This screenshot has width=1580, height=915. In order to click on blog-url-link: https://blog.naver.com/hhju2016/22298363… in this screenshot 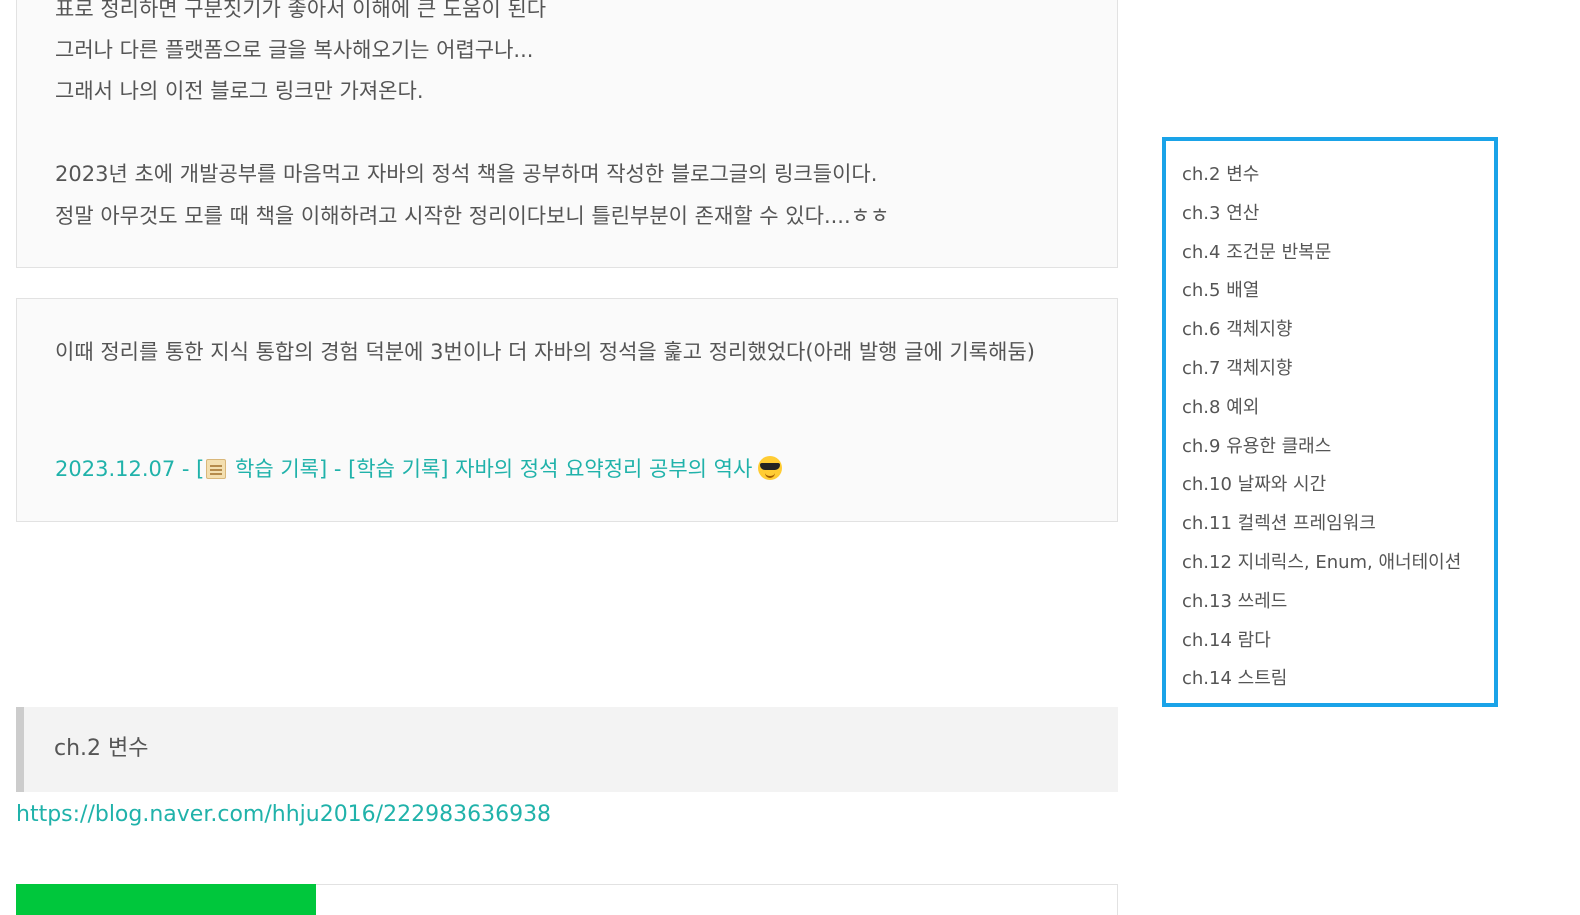, I will do `click(283, 815)`.